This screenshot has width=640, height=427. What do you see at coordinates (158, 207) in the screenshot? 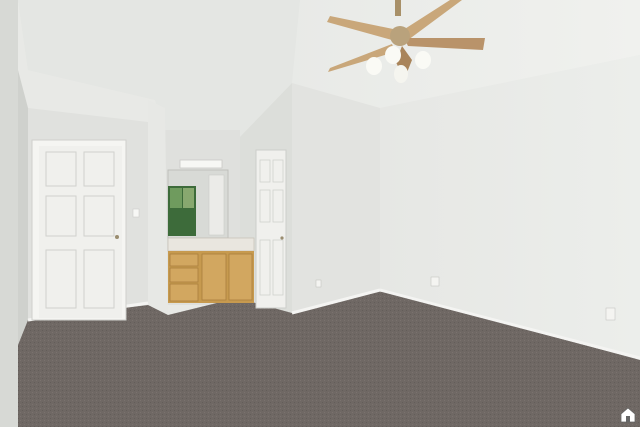
I see `pillar` at bounding box center [158, 207].